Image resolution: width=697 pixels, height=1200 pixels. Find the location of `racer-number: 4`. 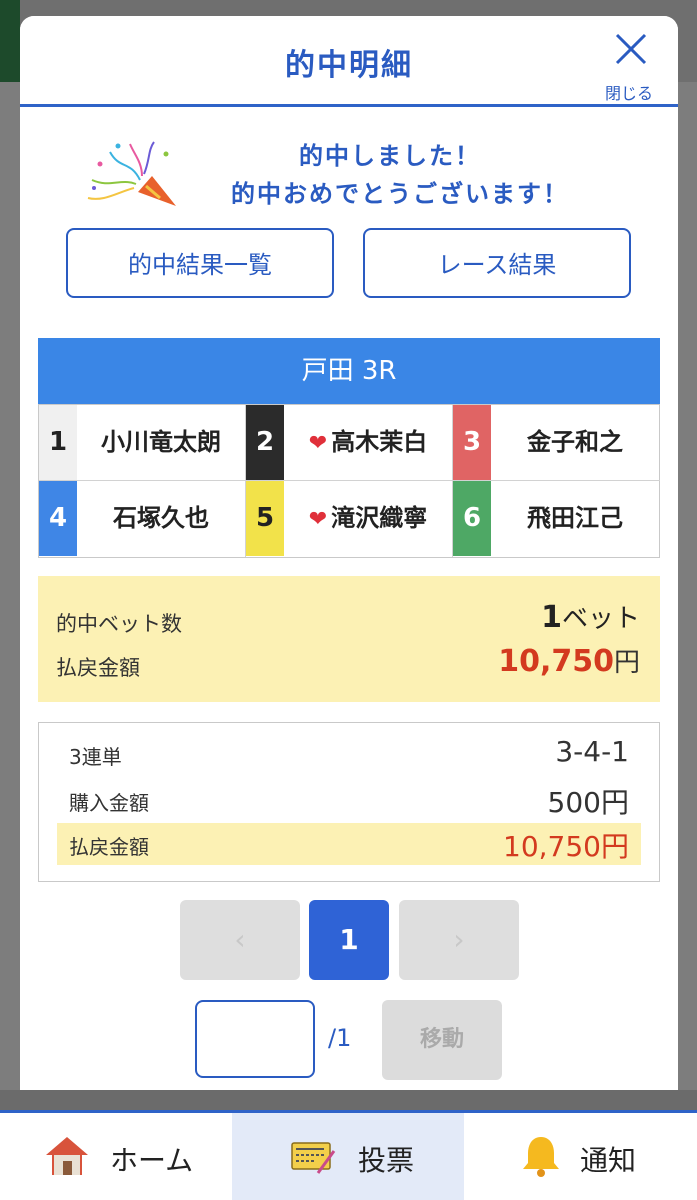

racer-number: 4 is located at coordinates (58, 518).